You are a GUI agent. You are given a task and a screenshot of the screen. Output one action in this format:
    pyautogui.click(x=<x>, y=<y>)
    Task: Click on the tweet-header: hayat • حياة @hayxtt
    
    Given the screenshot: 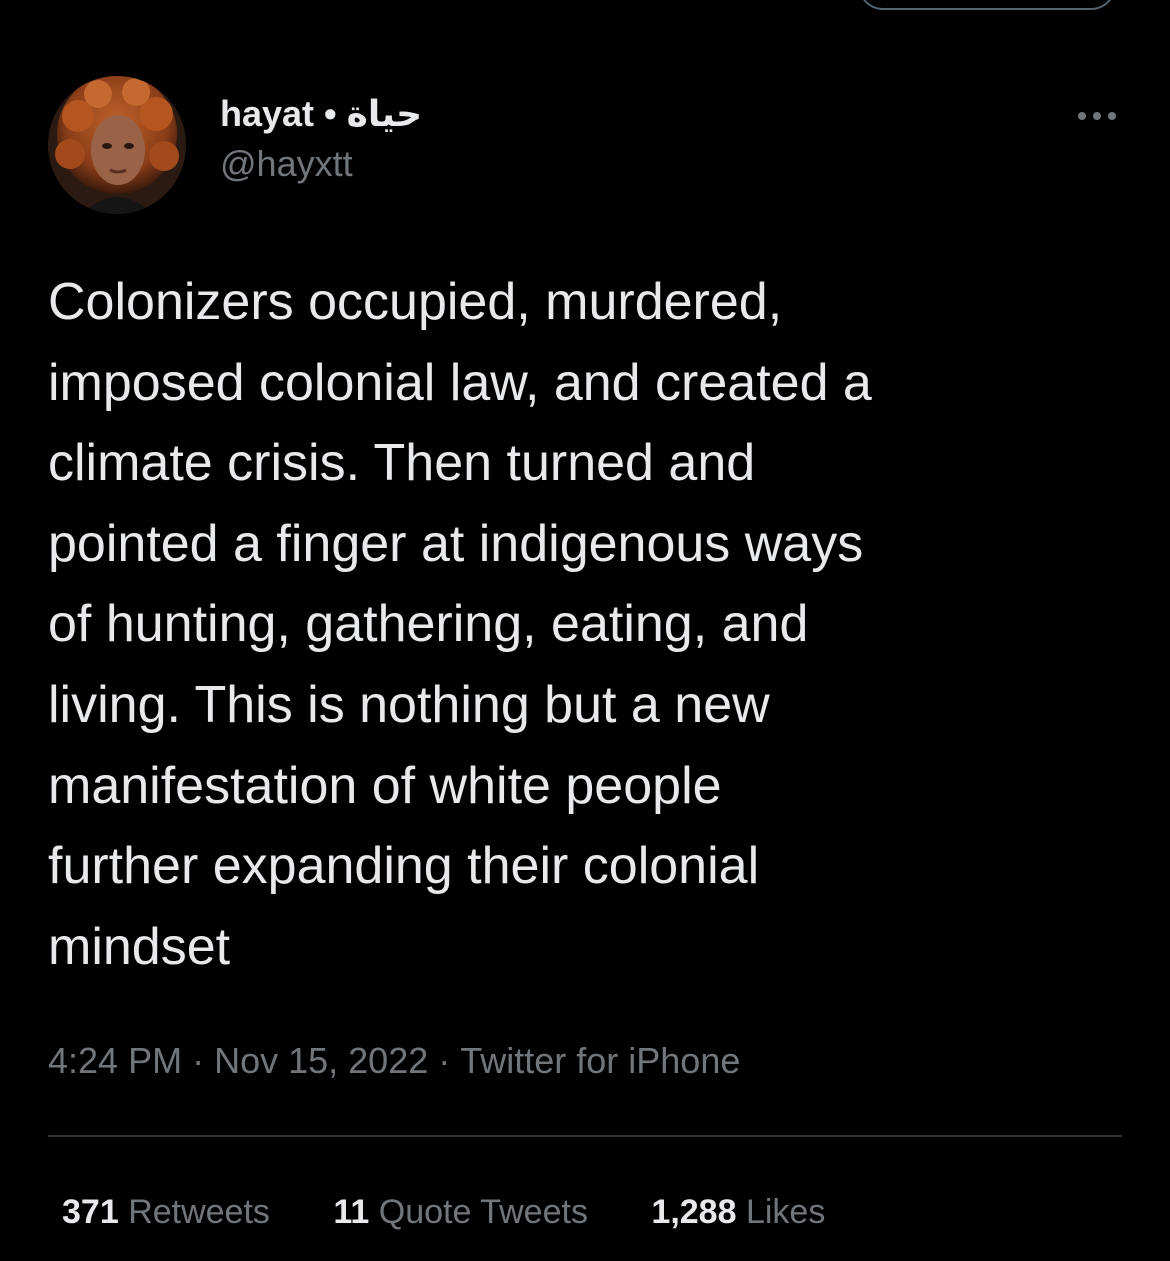 What is the action you would take?
    pyautogui.click(x=585, y=146)
    